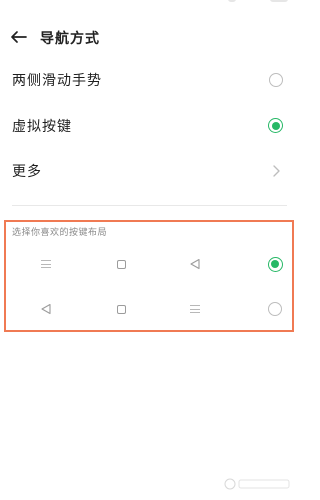 Image resolution: width=320 pixels, height=500 pixels. What do you see at coordinates (149, 4) in the screenshot?
I see `status-bar` at bounding box center [149, 4].